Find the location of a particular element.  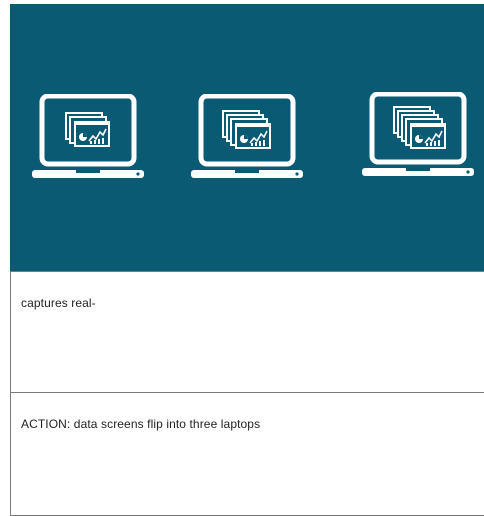

narration-text: captures real- is located at coordinates (58, 303).